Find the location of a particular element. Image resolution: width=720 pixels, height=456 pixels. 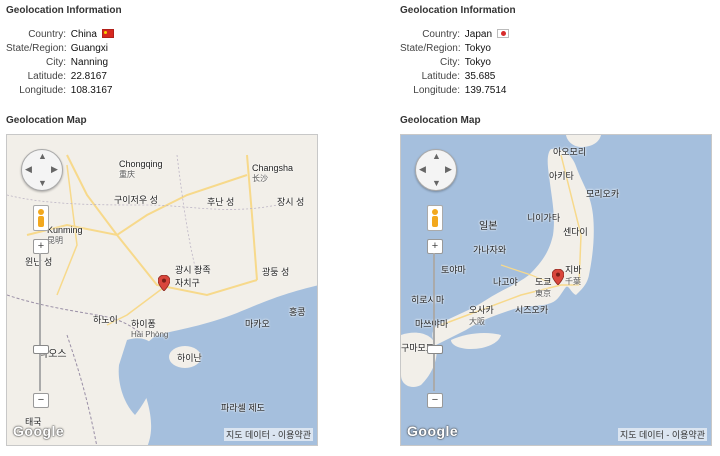

label-kunming: Kunming 昆明 is located at coordinates (65, 235).